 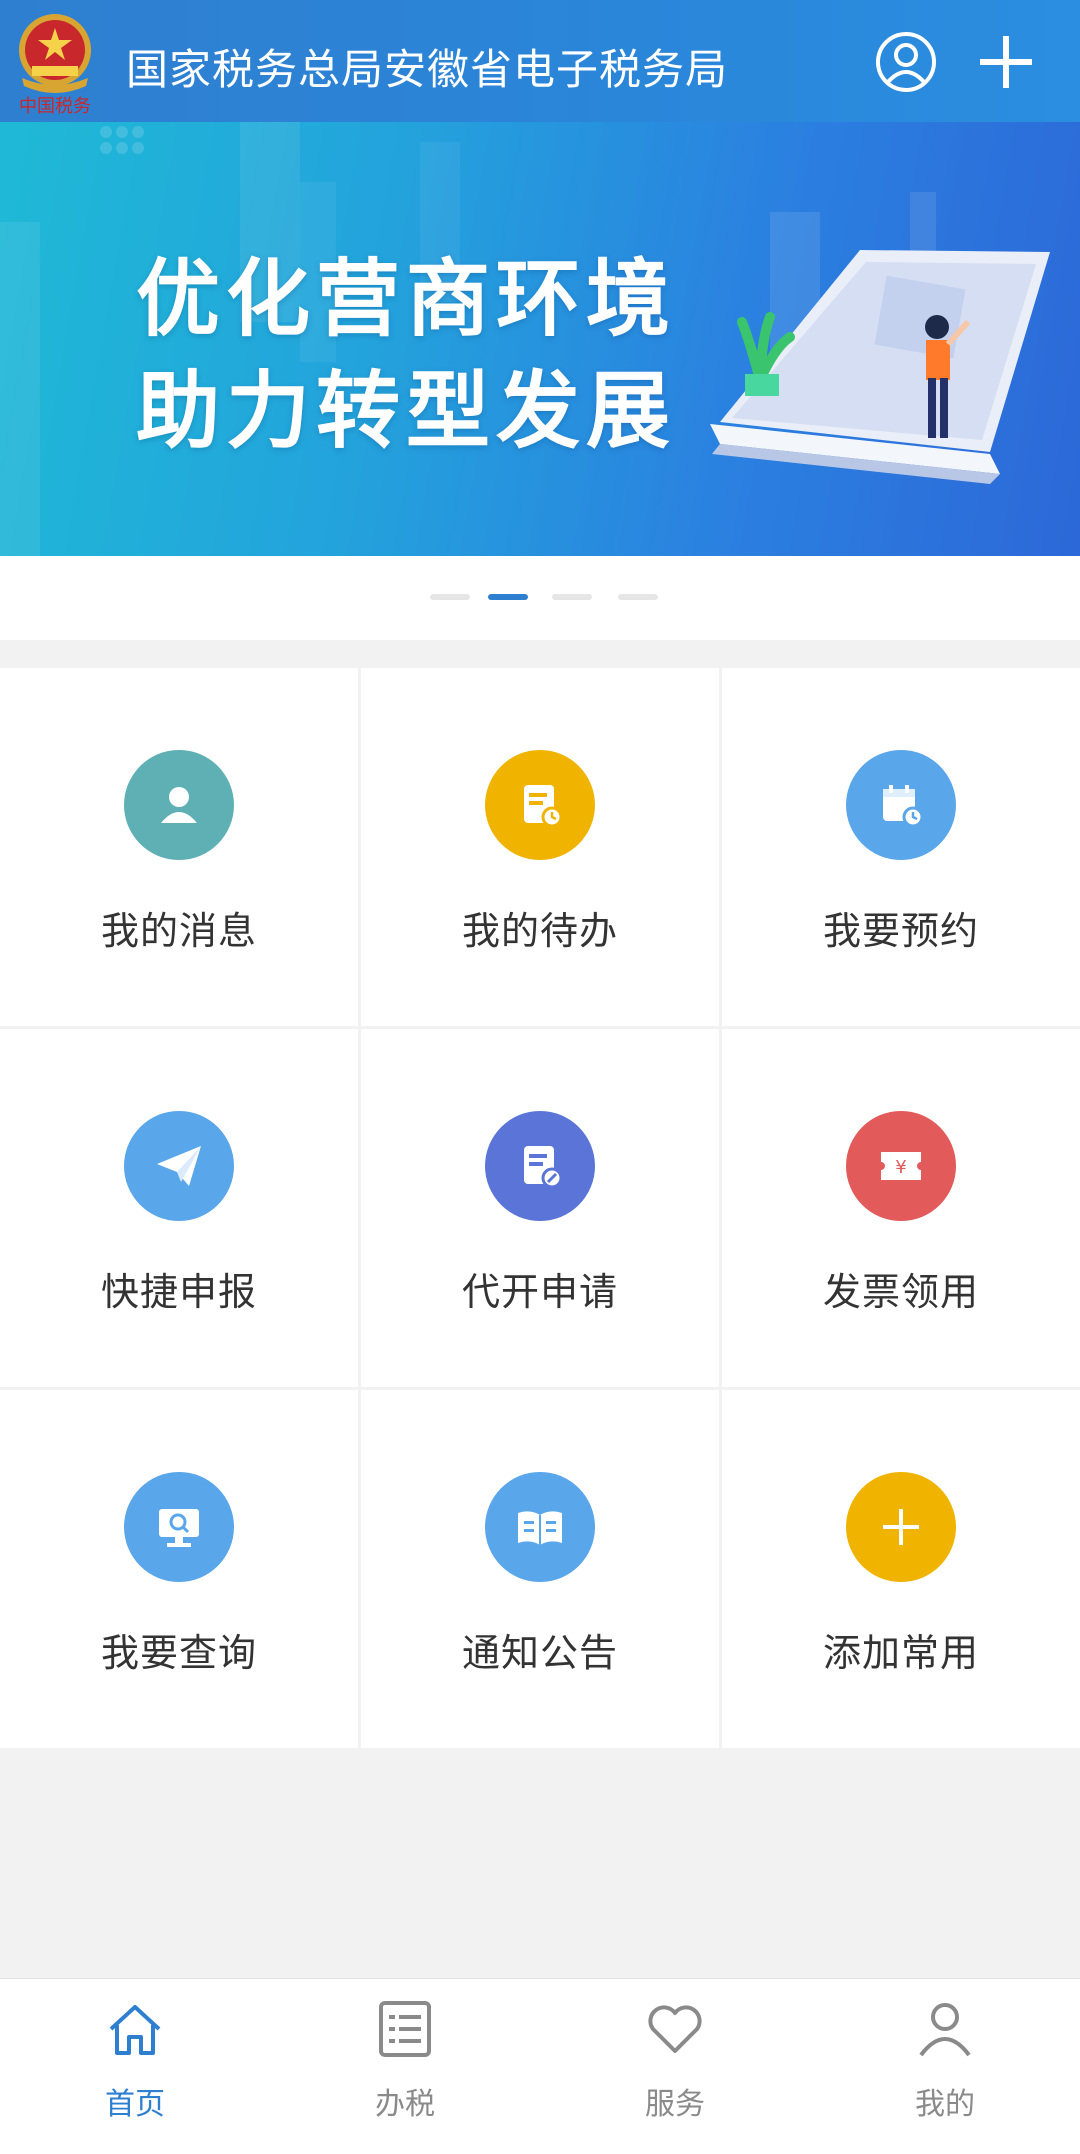 I want to click on grid-item-my-messages: 我的消息, so click(x=179, y=847).